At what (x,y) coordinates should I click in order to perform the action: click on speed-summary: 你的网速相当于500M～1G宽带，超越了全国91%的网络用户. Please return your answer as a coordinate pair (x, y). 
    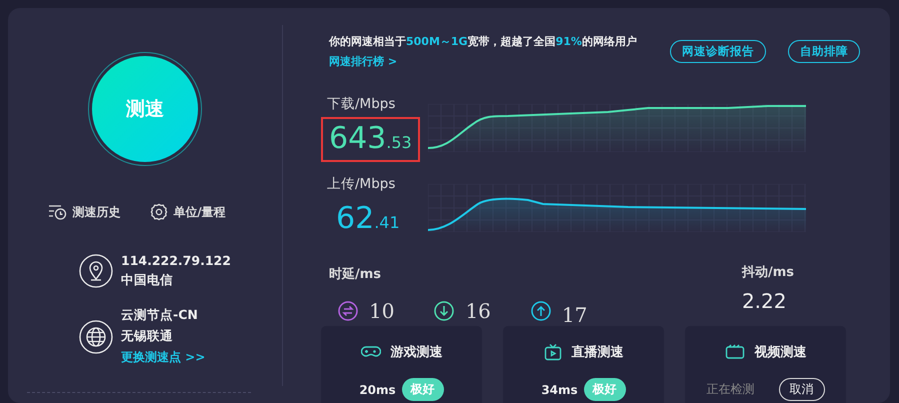
    Looking at the image, I should click on (483, 41).